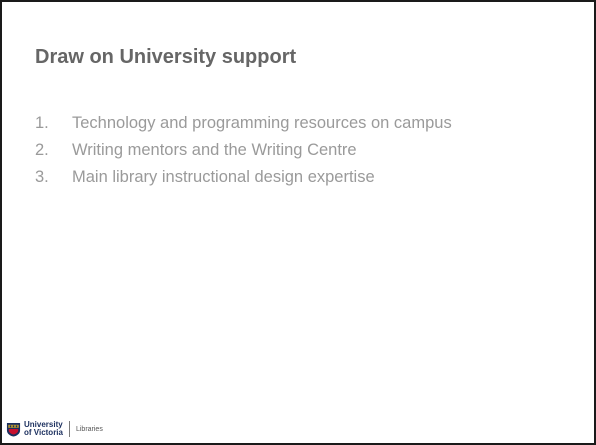 The height and width of the screenshot is (445, 596). I want to click on footer-logo: University of Victoria Libraries, so click(54, 429).